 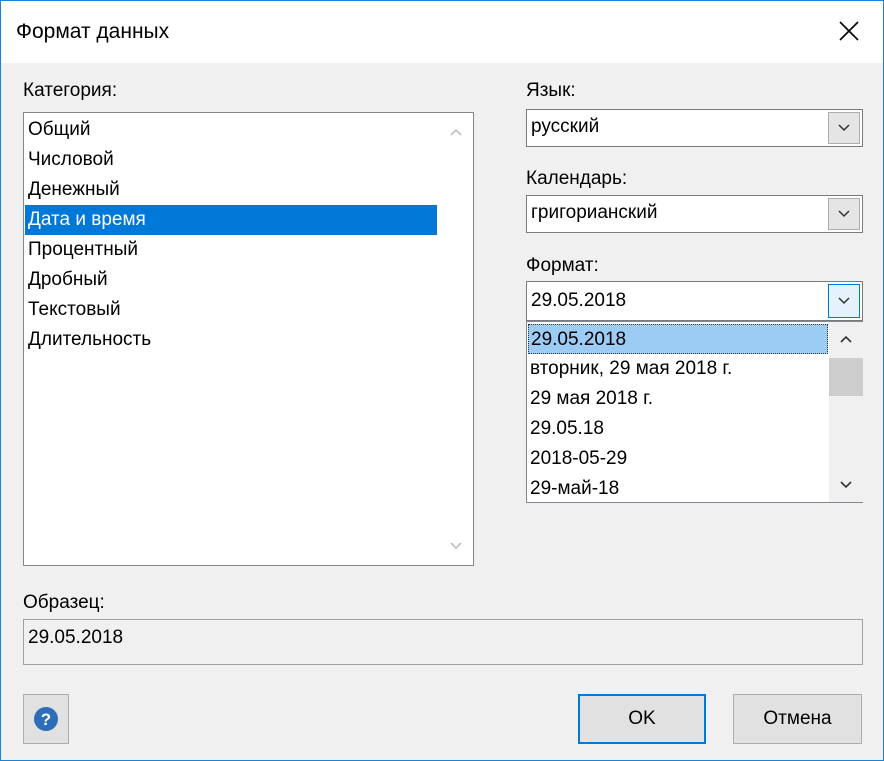 What do you see at coordinates (551, 90) in the screenshot?
I see `language-label: Язык:` at bounding box center [551, 90].